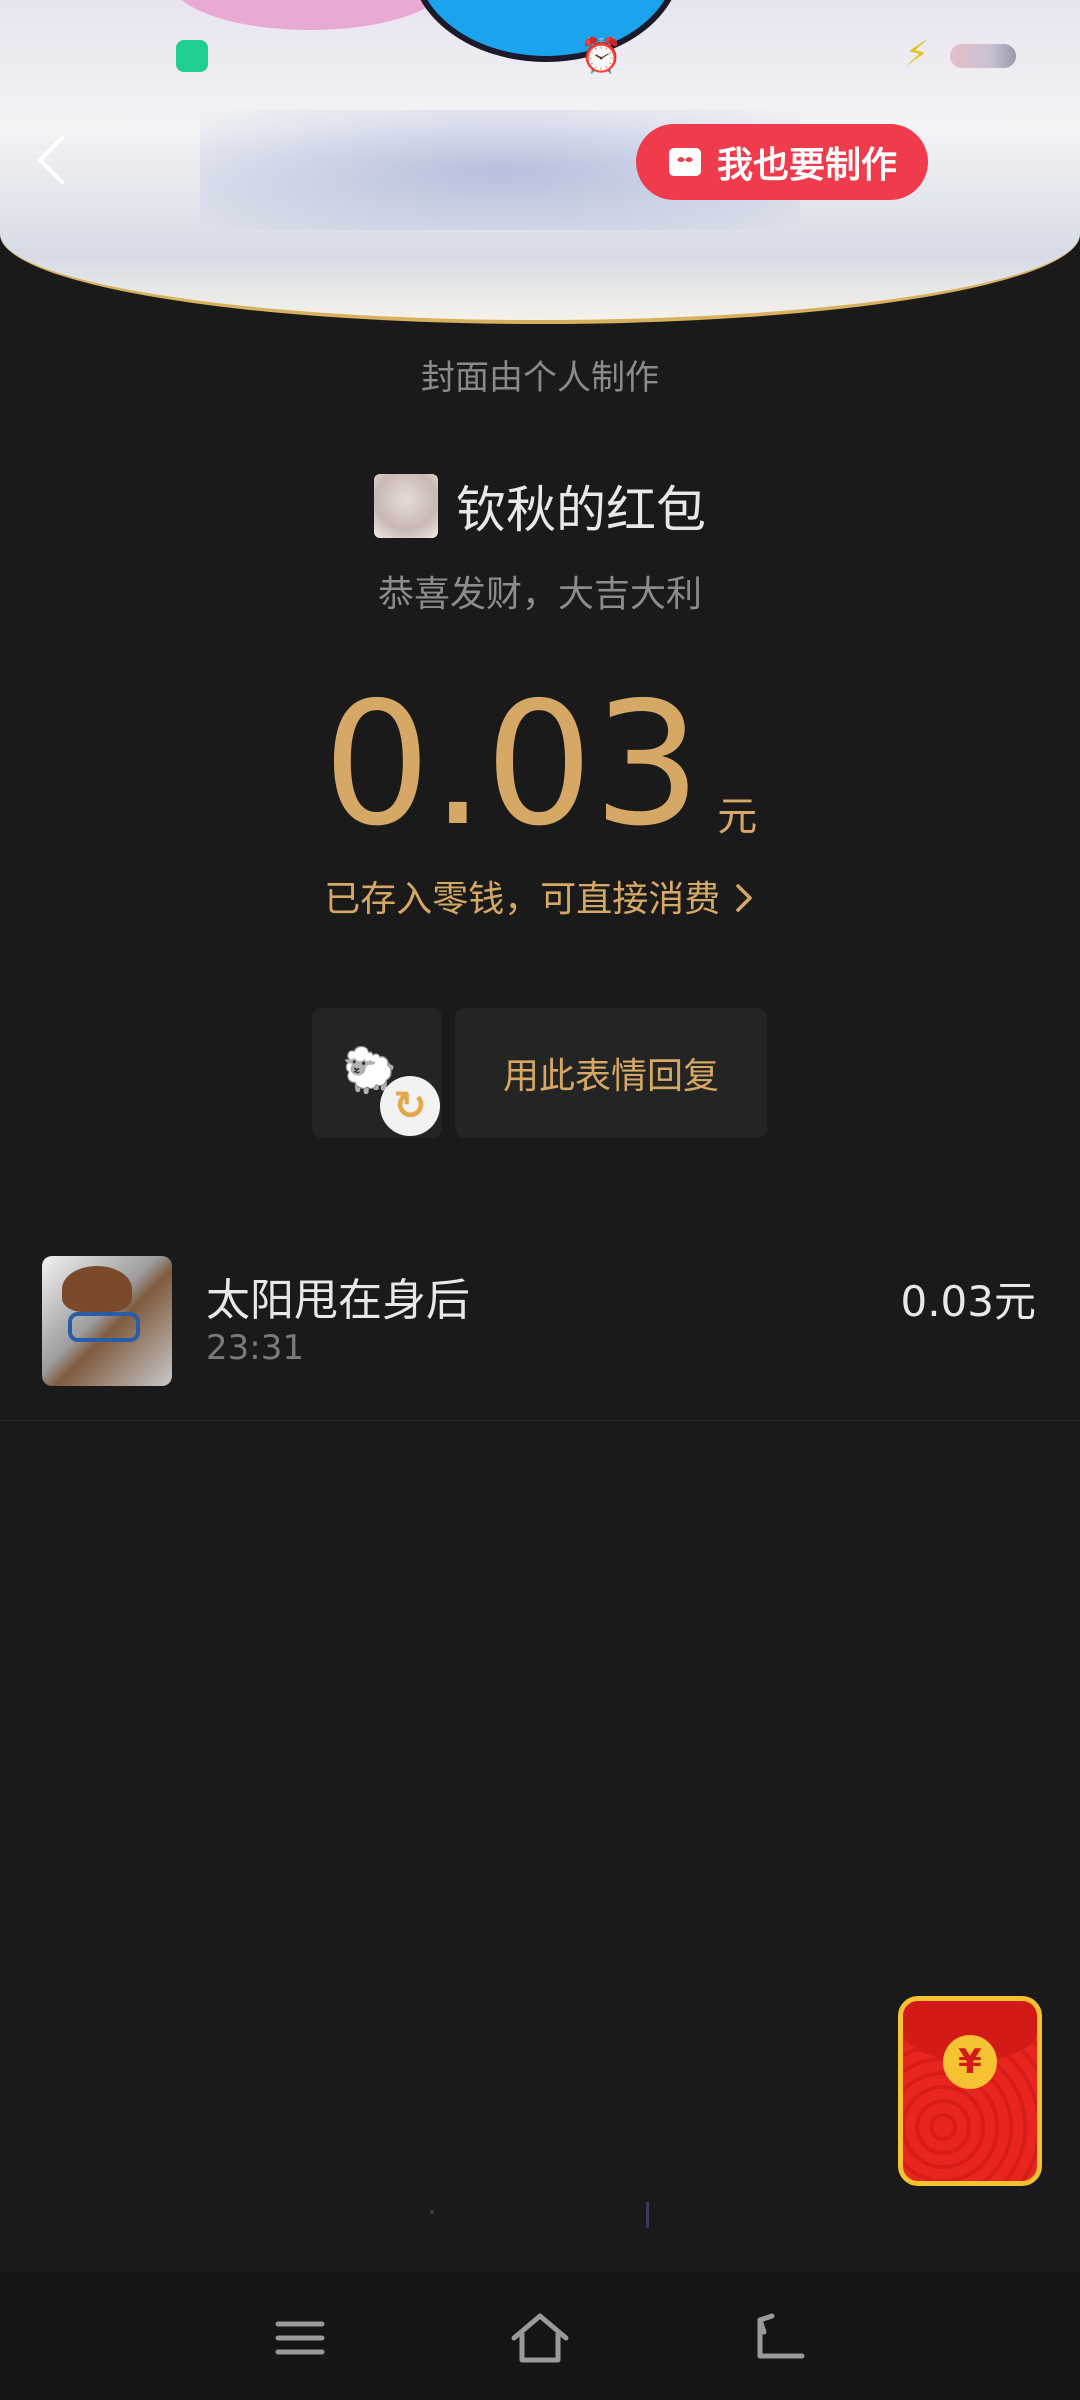 The image size is (1080, 2400). What do you see at coordinates (192, 56) in the screenshot?
I see `shield-icon` at bounding box center [192, 56].